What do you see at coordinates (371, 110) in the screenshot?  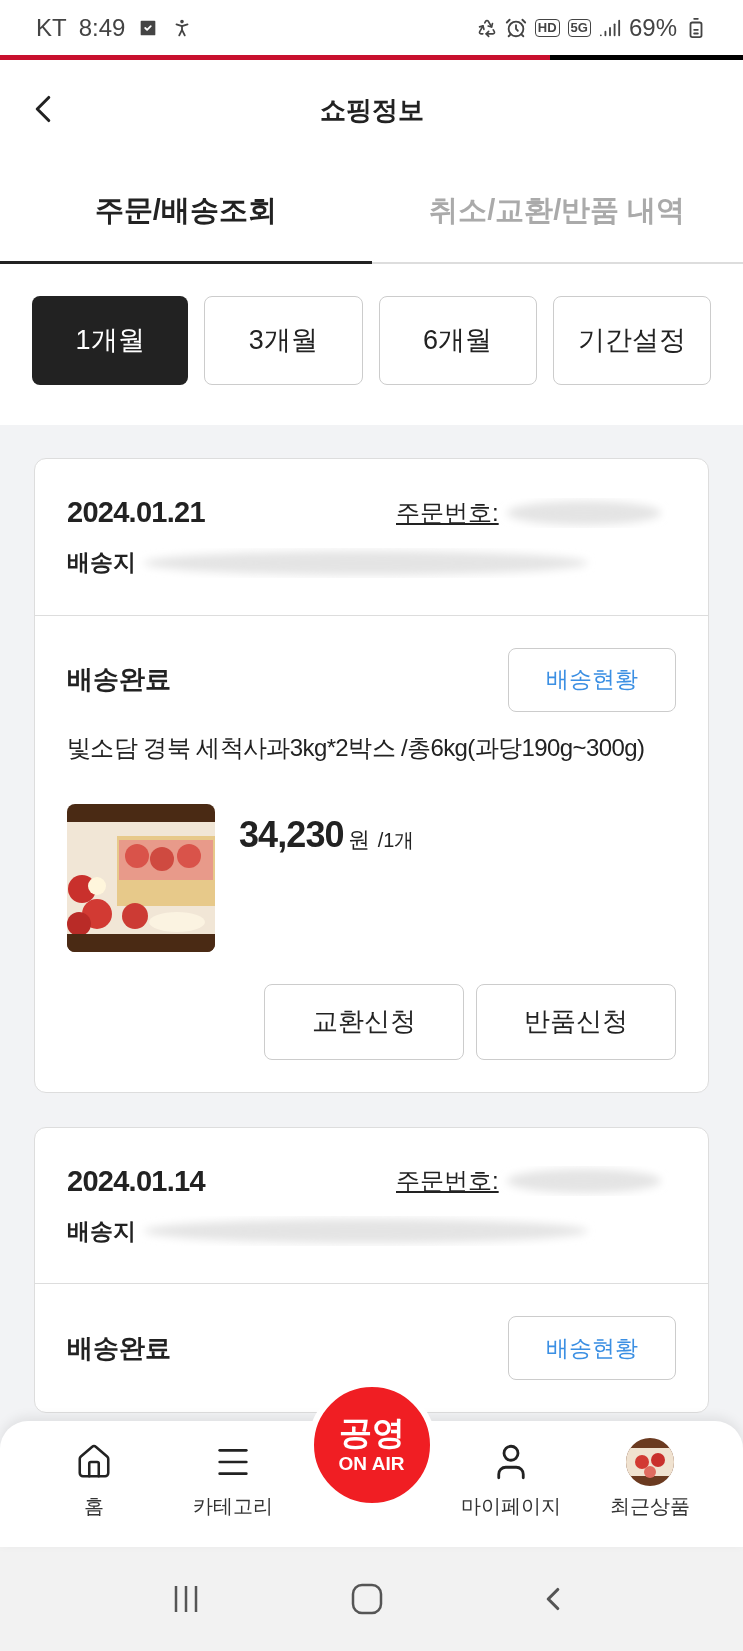 I see `page-title: 쇼핑정보` at bounding box center [371, 110].